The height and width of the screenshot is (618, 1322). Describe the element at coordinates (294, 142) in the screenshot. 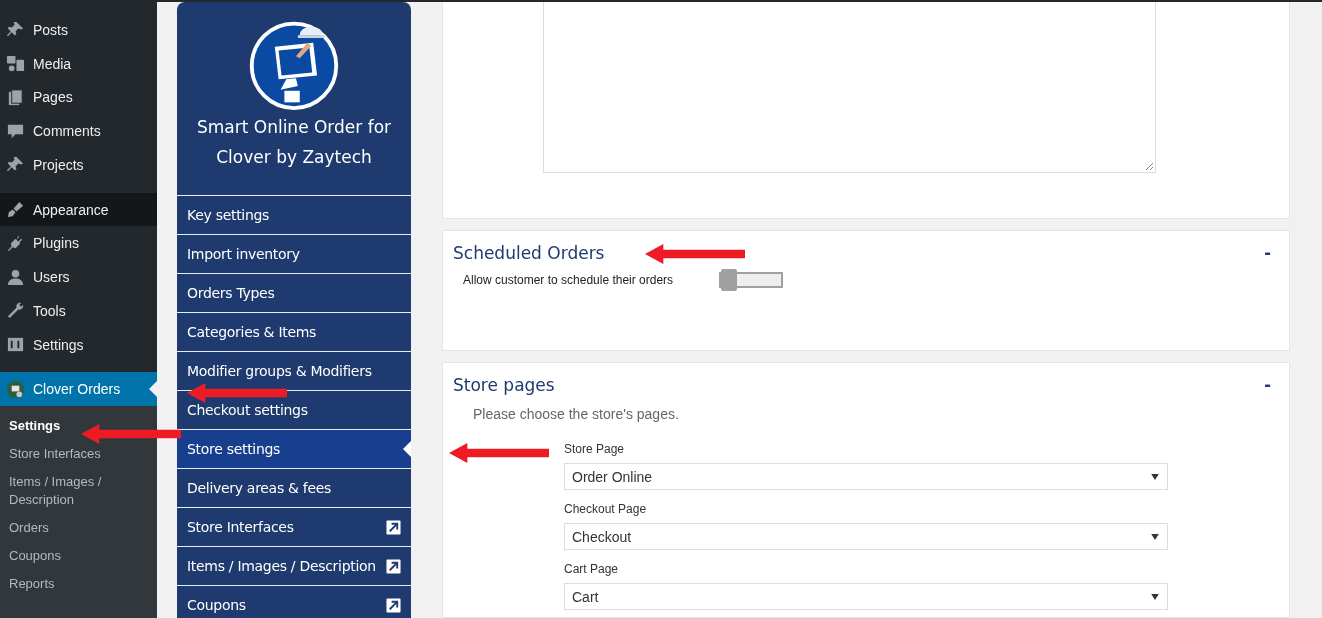

I see `plugin-title: Smart Online Order for Clover by Zaytech` at that location.